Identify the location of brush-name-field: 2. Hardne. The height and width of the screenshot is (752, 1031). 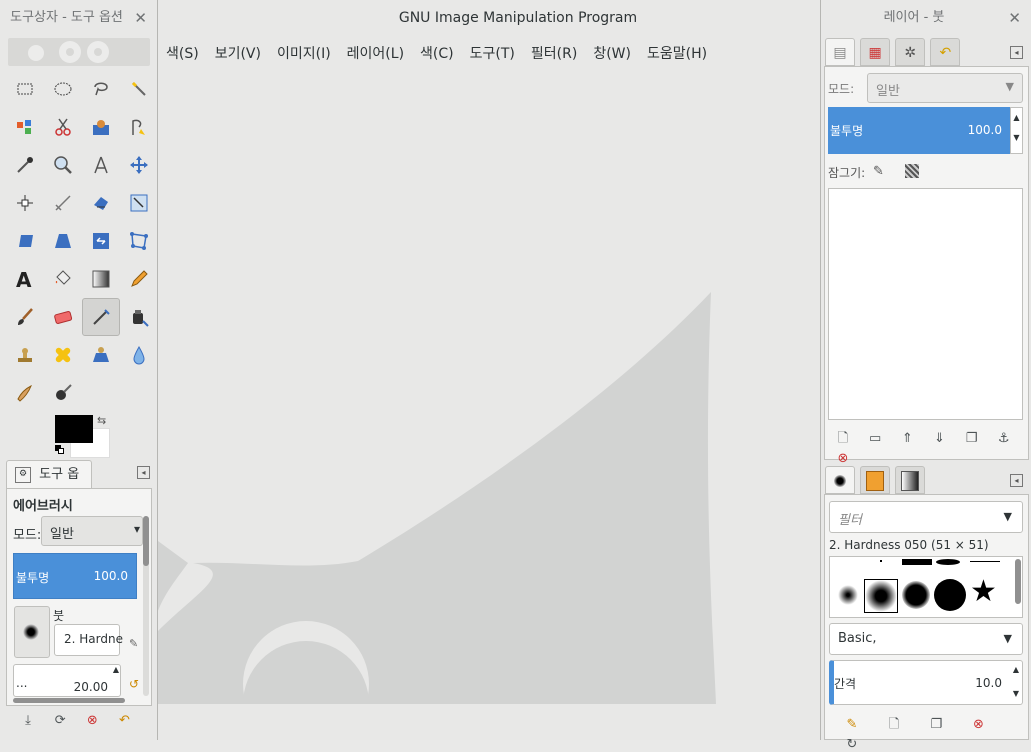
(88, 640).